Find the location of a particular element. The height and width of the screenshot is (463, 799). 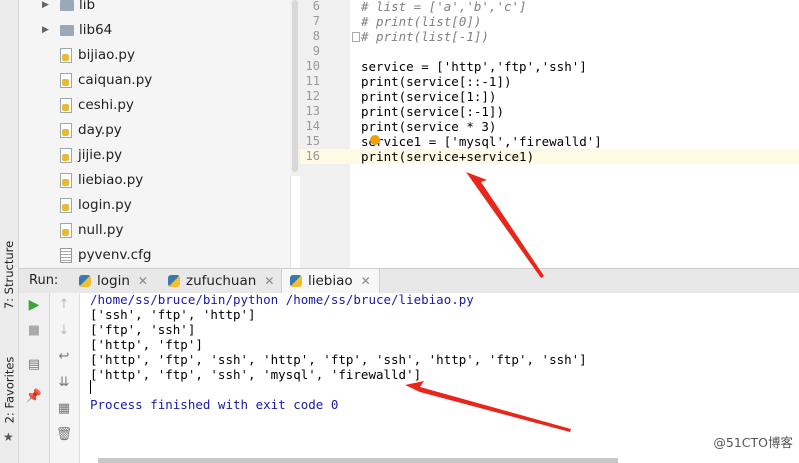

code-line: 6 # list = ['a','b','c'] is located at coordinates (549, 7).